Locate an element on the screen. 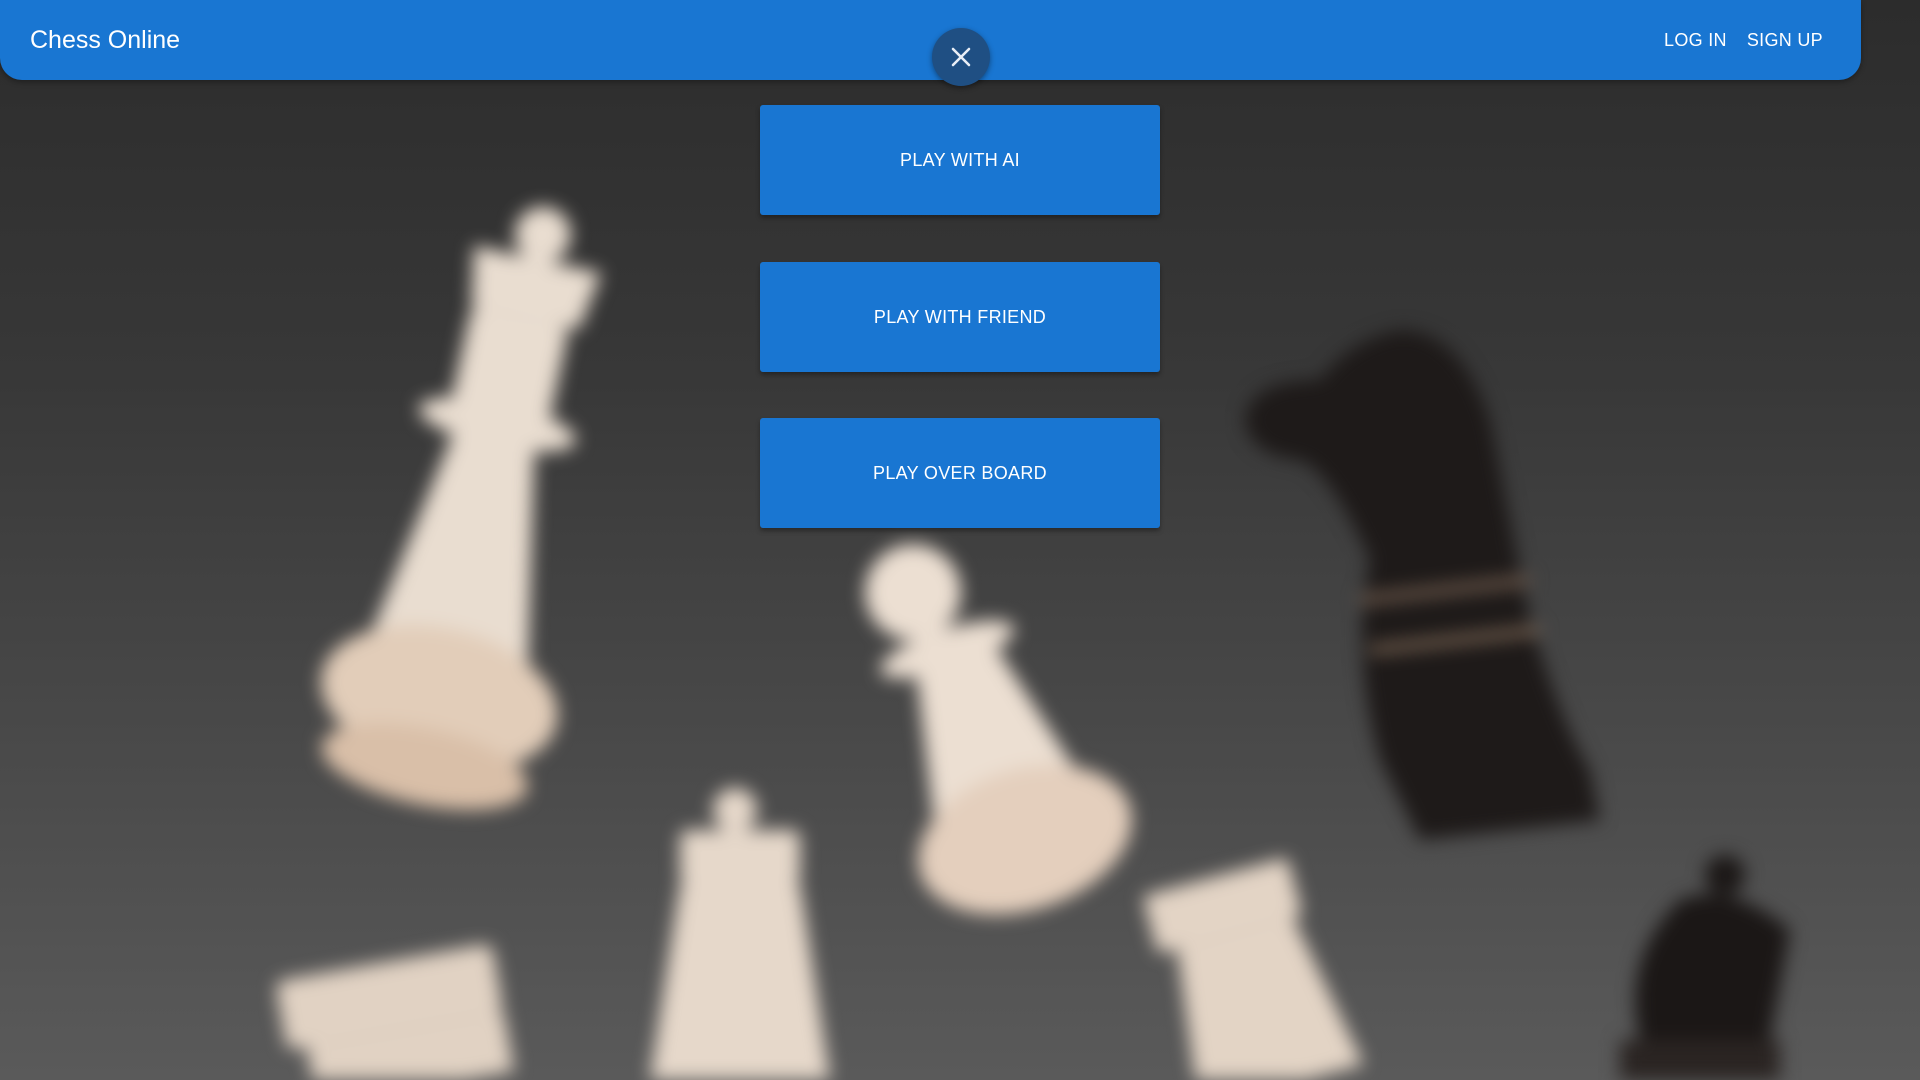  play-with-friend-button: PLAY WITH FRIEND is located at coordinates (960, 317).